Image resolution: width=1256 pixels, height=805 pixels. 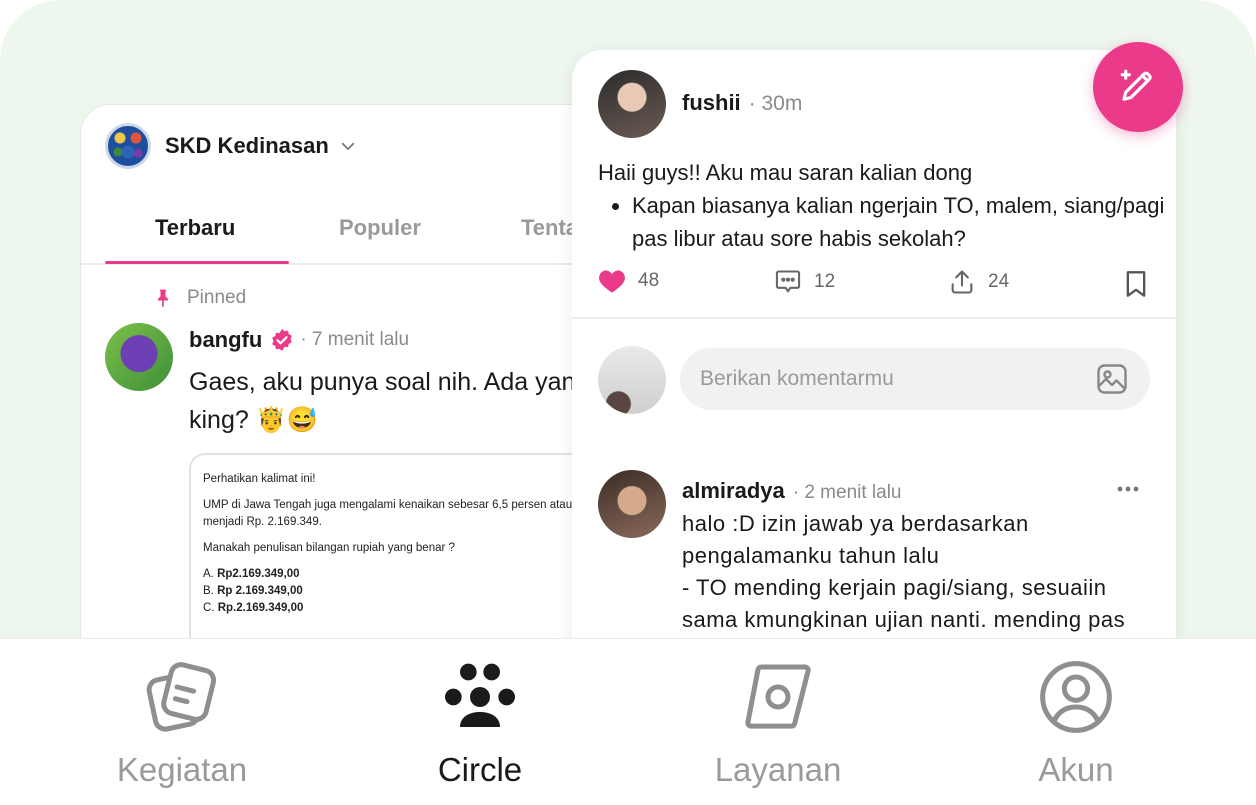 I want to click on post-header: fushii · 30m, so click(x=742, y=103).